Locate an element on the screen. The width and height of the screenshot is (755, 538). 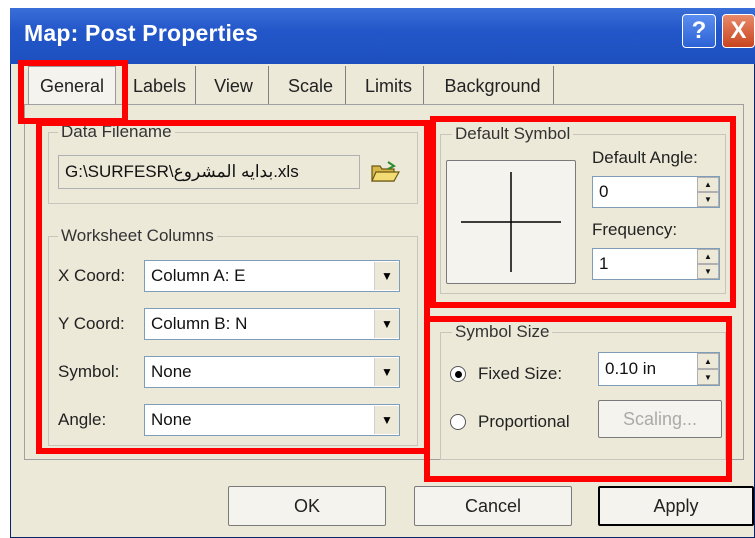
cancel-label: Cancel is located at coordinates (493, 505).